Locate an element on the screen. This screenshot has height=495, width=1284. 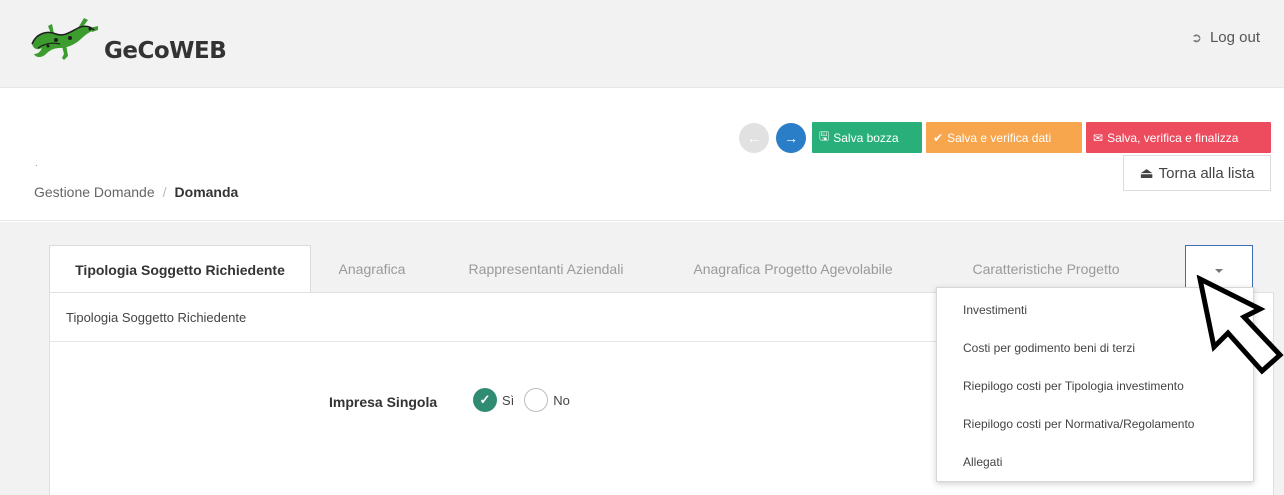
next-button: → is located at coordinates (791, 138).